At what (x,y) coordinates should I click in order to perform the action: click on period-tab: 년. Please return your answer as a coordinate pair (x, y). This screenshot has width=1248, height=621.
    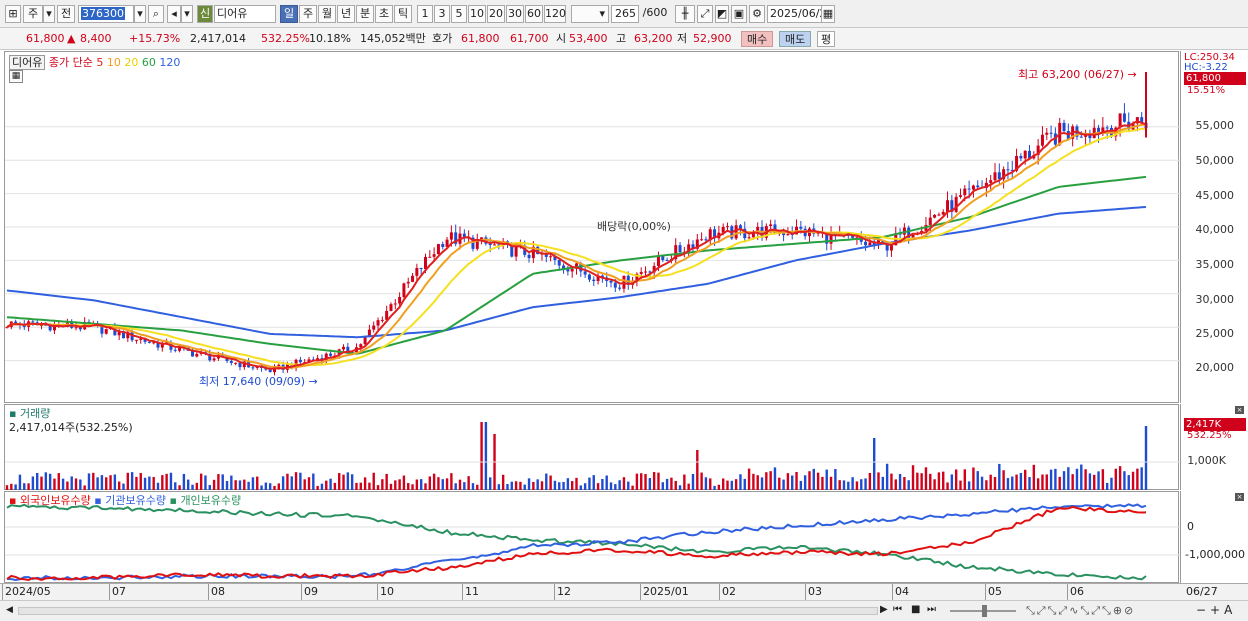
    Looking at the image, I should click on (346, 14).